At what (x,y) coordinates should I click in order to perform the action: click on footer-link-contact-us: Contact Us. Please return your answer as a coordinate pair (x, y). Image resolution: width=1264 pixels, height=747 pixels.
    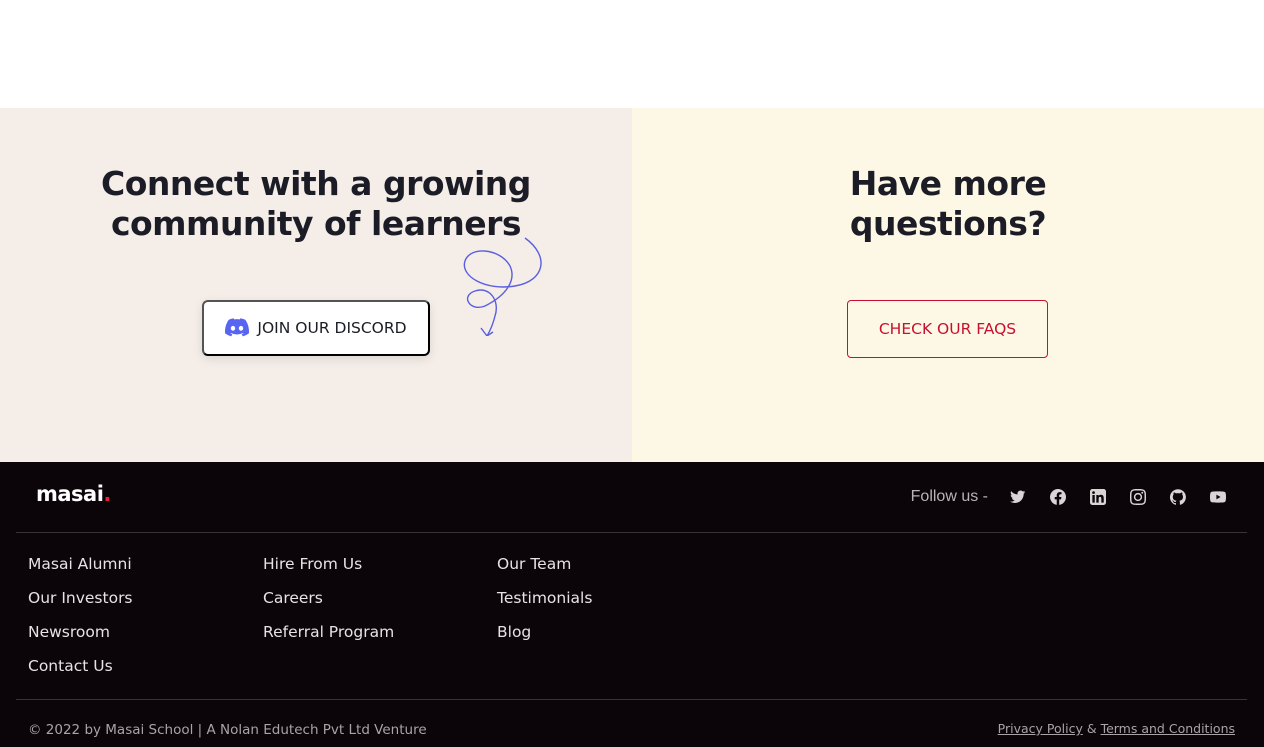
    Looking at the image, I should click on (80, 672).